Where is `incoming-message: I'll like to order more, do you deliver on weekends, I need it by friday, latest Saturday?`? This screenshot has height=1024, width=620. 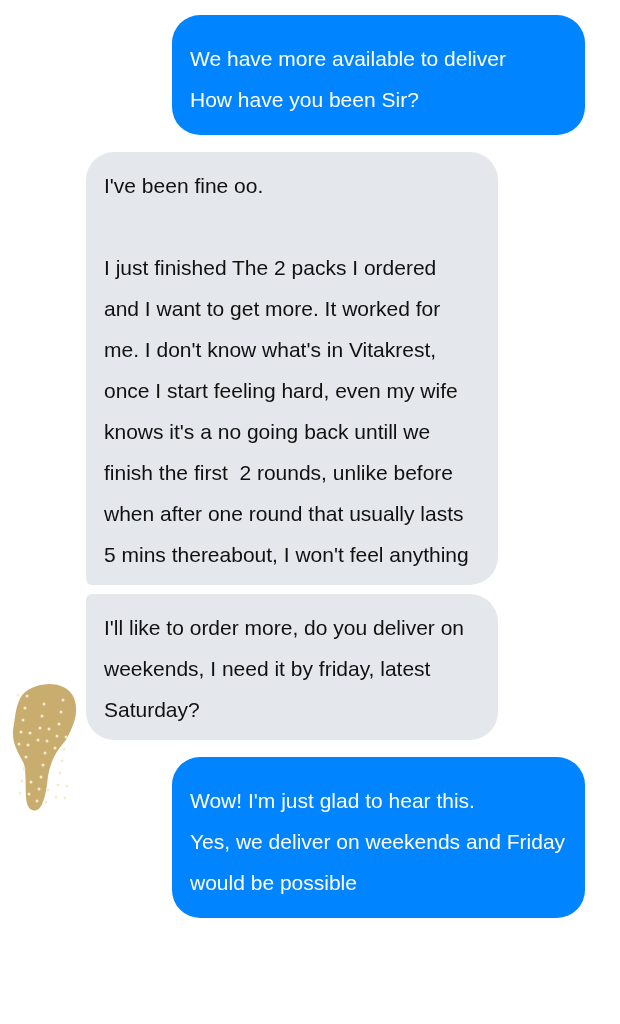
incoming-message: I'll like to order more, do you deliver on weekends, I need it by friday, latest Saturday? is located at coordinates (292, 667).